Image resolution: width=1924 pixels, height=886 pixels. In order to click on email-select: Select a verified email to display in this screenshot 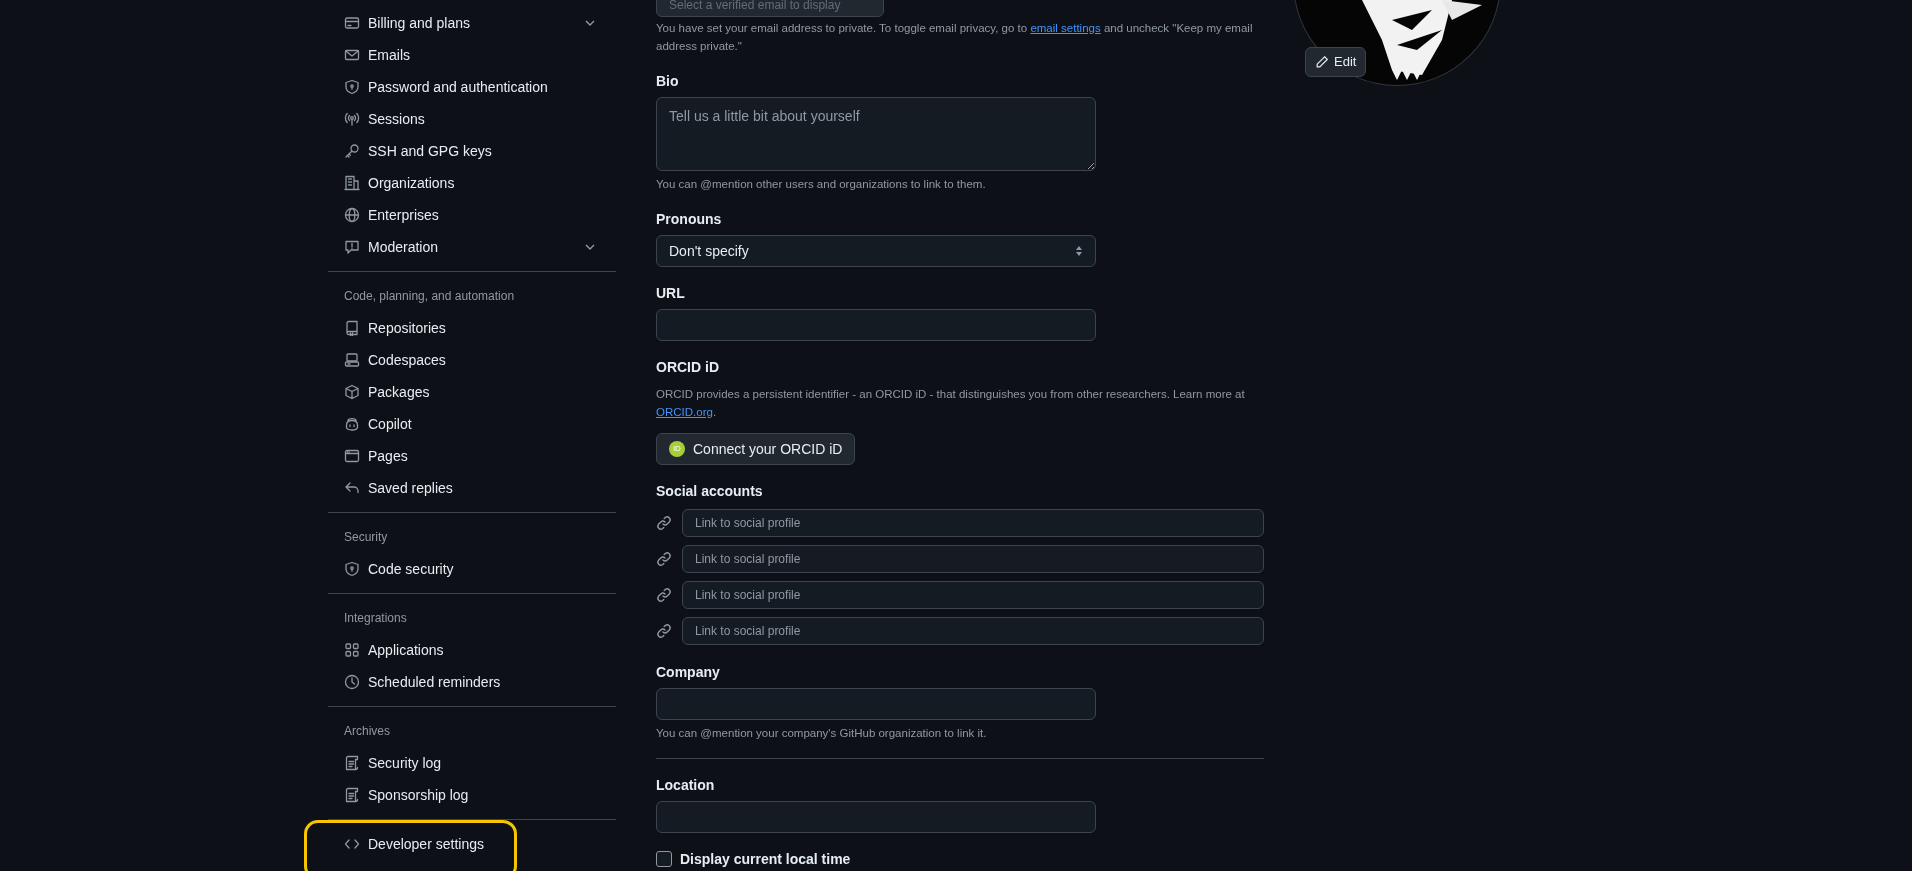, I will do `click(770, 8)`.